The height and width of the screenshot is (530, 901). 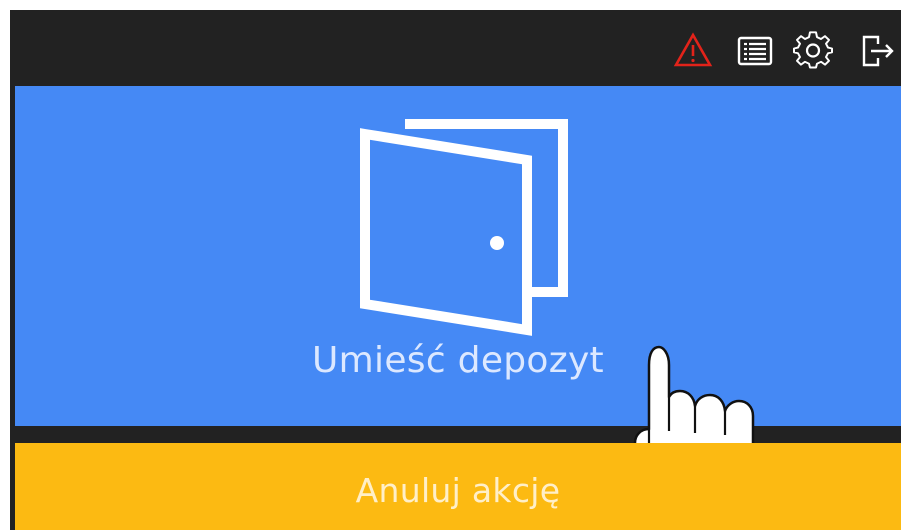 What do you see at coordinates (460, 224) in the screenshot?
I see `door-icon` at bounding box center [460, 224].